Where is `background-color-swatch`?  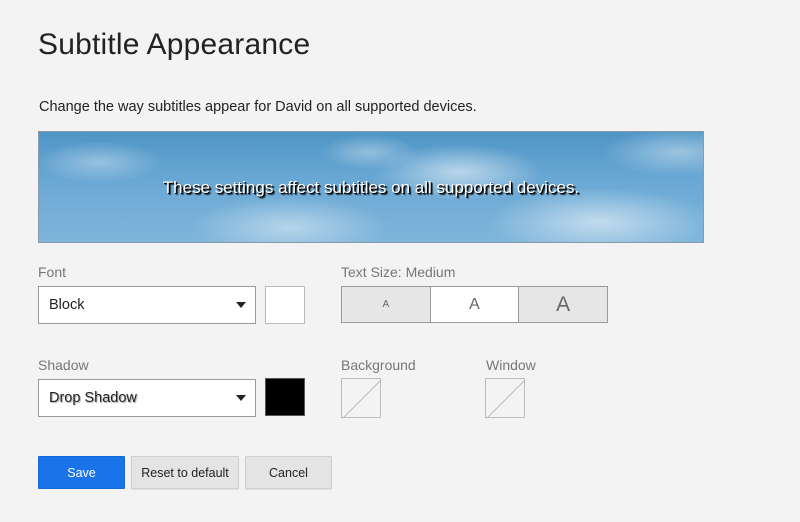 background-color-swatch is located at coordinates (361, 398).